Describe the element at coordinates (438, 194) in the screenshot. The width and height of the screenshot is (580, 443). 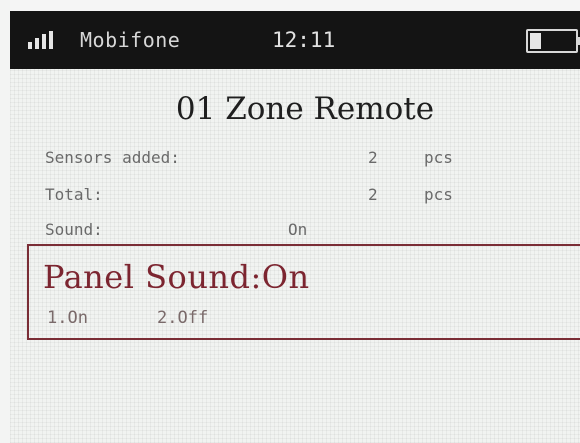
I see `total-unit: pcs` at that location.